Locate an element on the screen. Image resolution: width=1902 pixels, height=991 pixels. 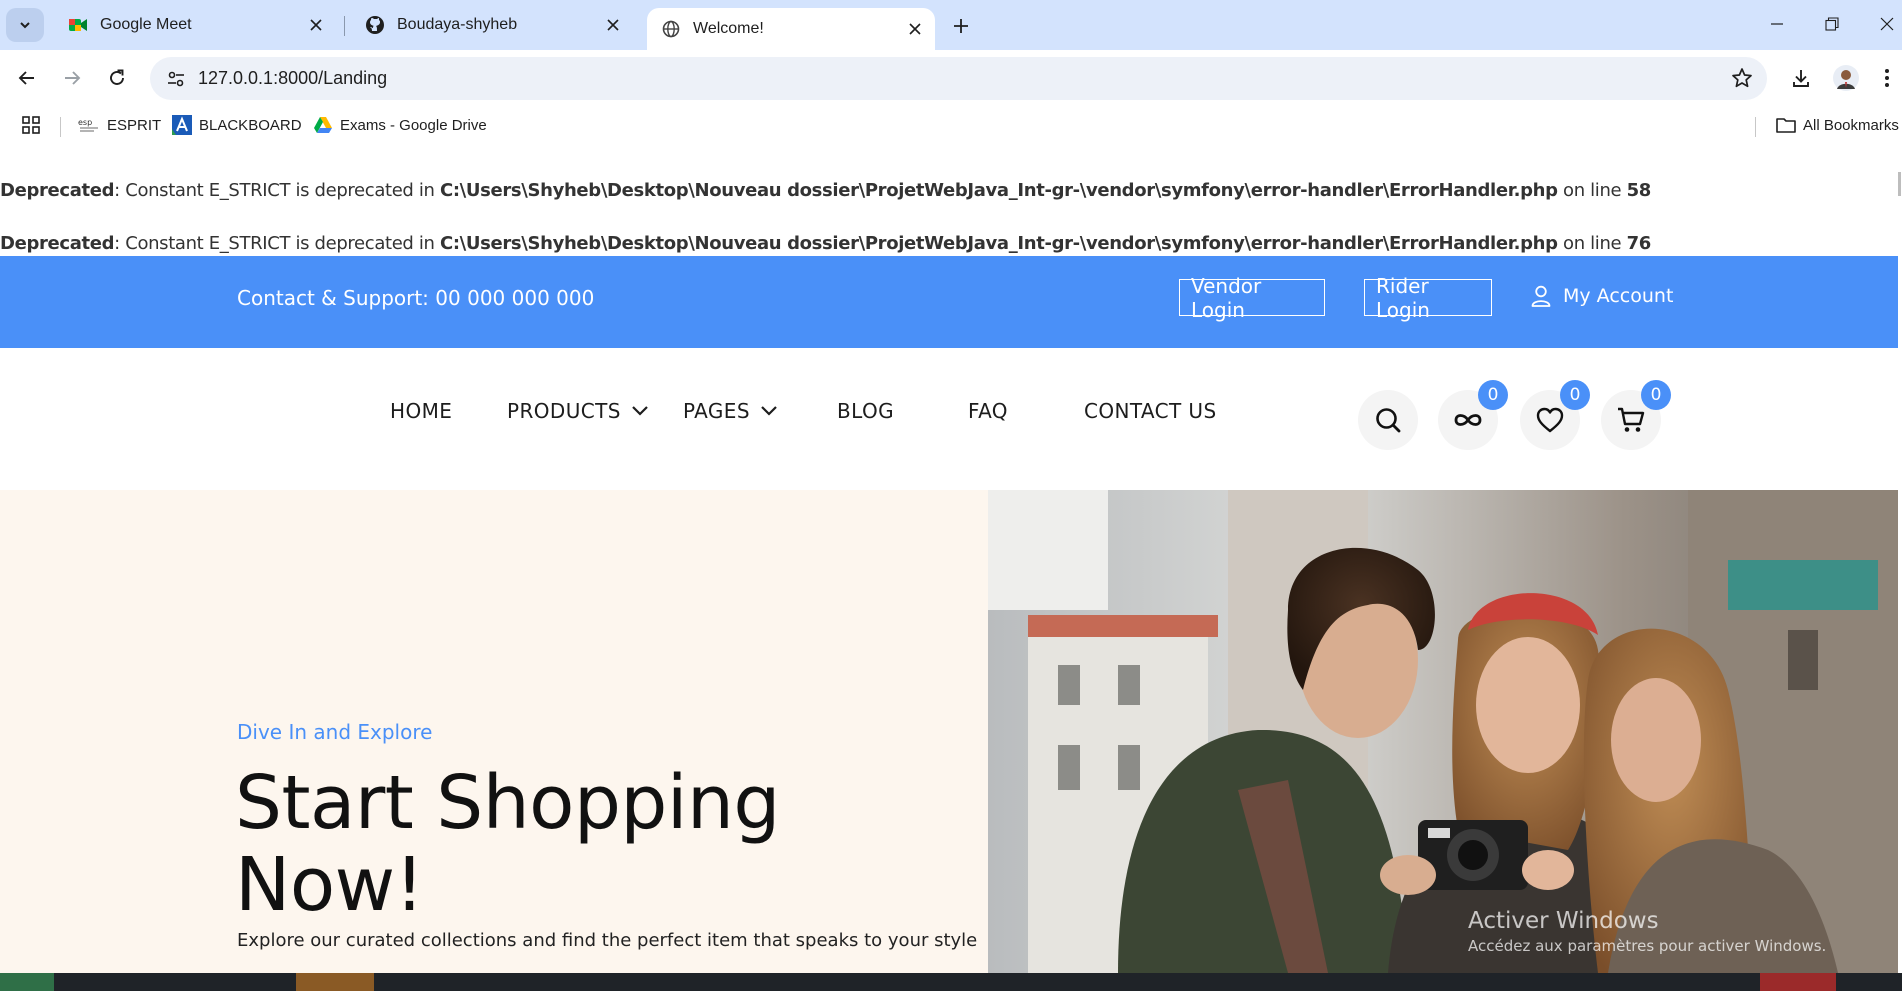
forward-button is located at coordinates (72, 78).